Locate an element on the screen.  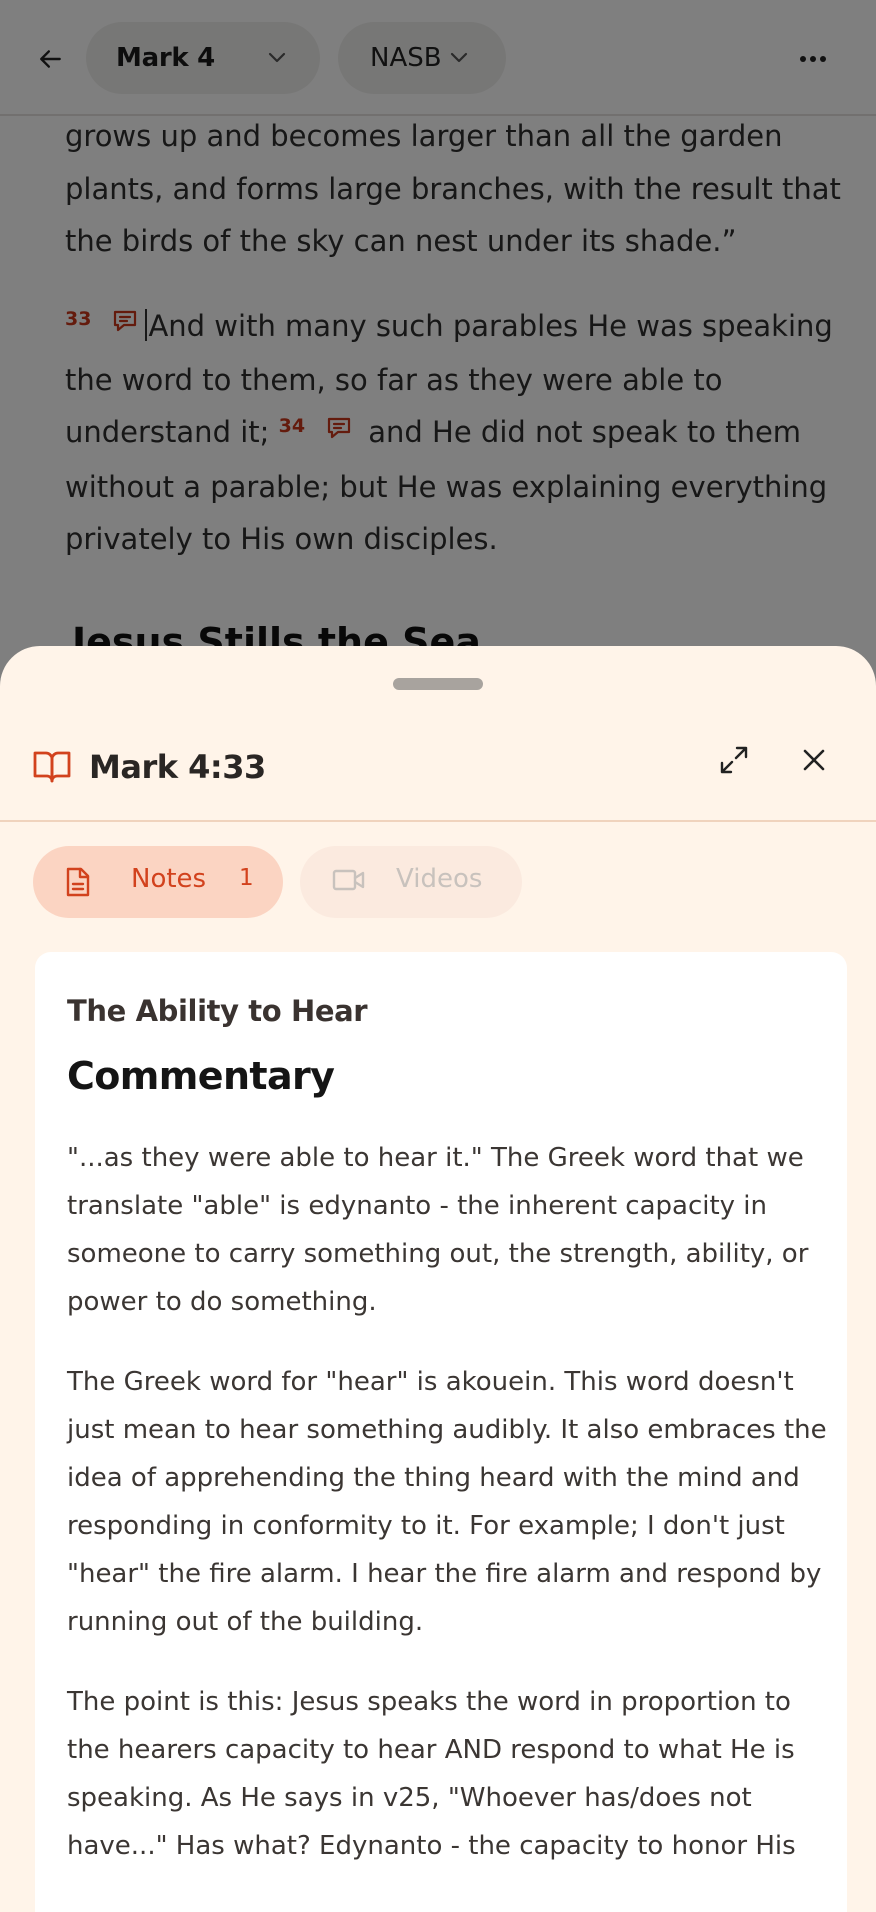
book-open-icon is located at coordinates (52, 767).